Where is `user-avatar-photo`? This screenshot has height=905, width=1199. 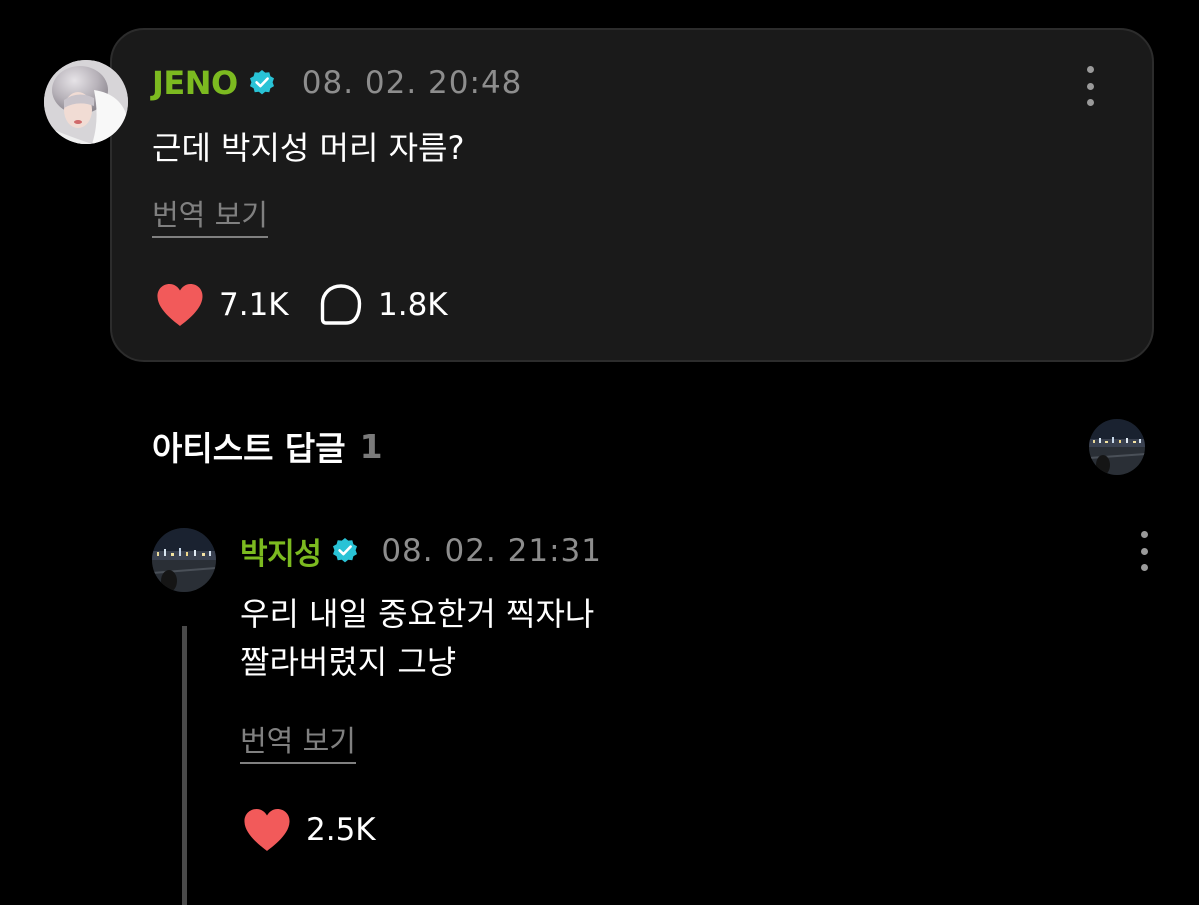
user-avatar-photo is located at coordinates (86, 102).